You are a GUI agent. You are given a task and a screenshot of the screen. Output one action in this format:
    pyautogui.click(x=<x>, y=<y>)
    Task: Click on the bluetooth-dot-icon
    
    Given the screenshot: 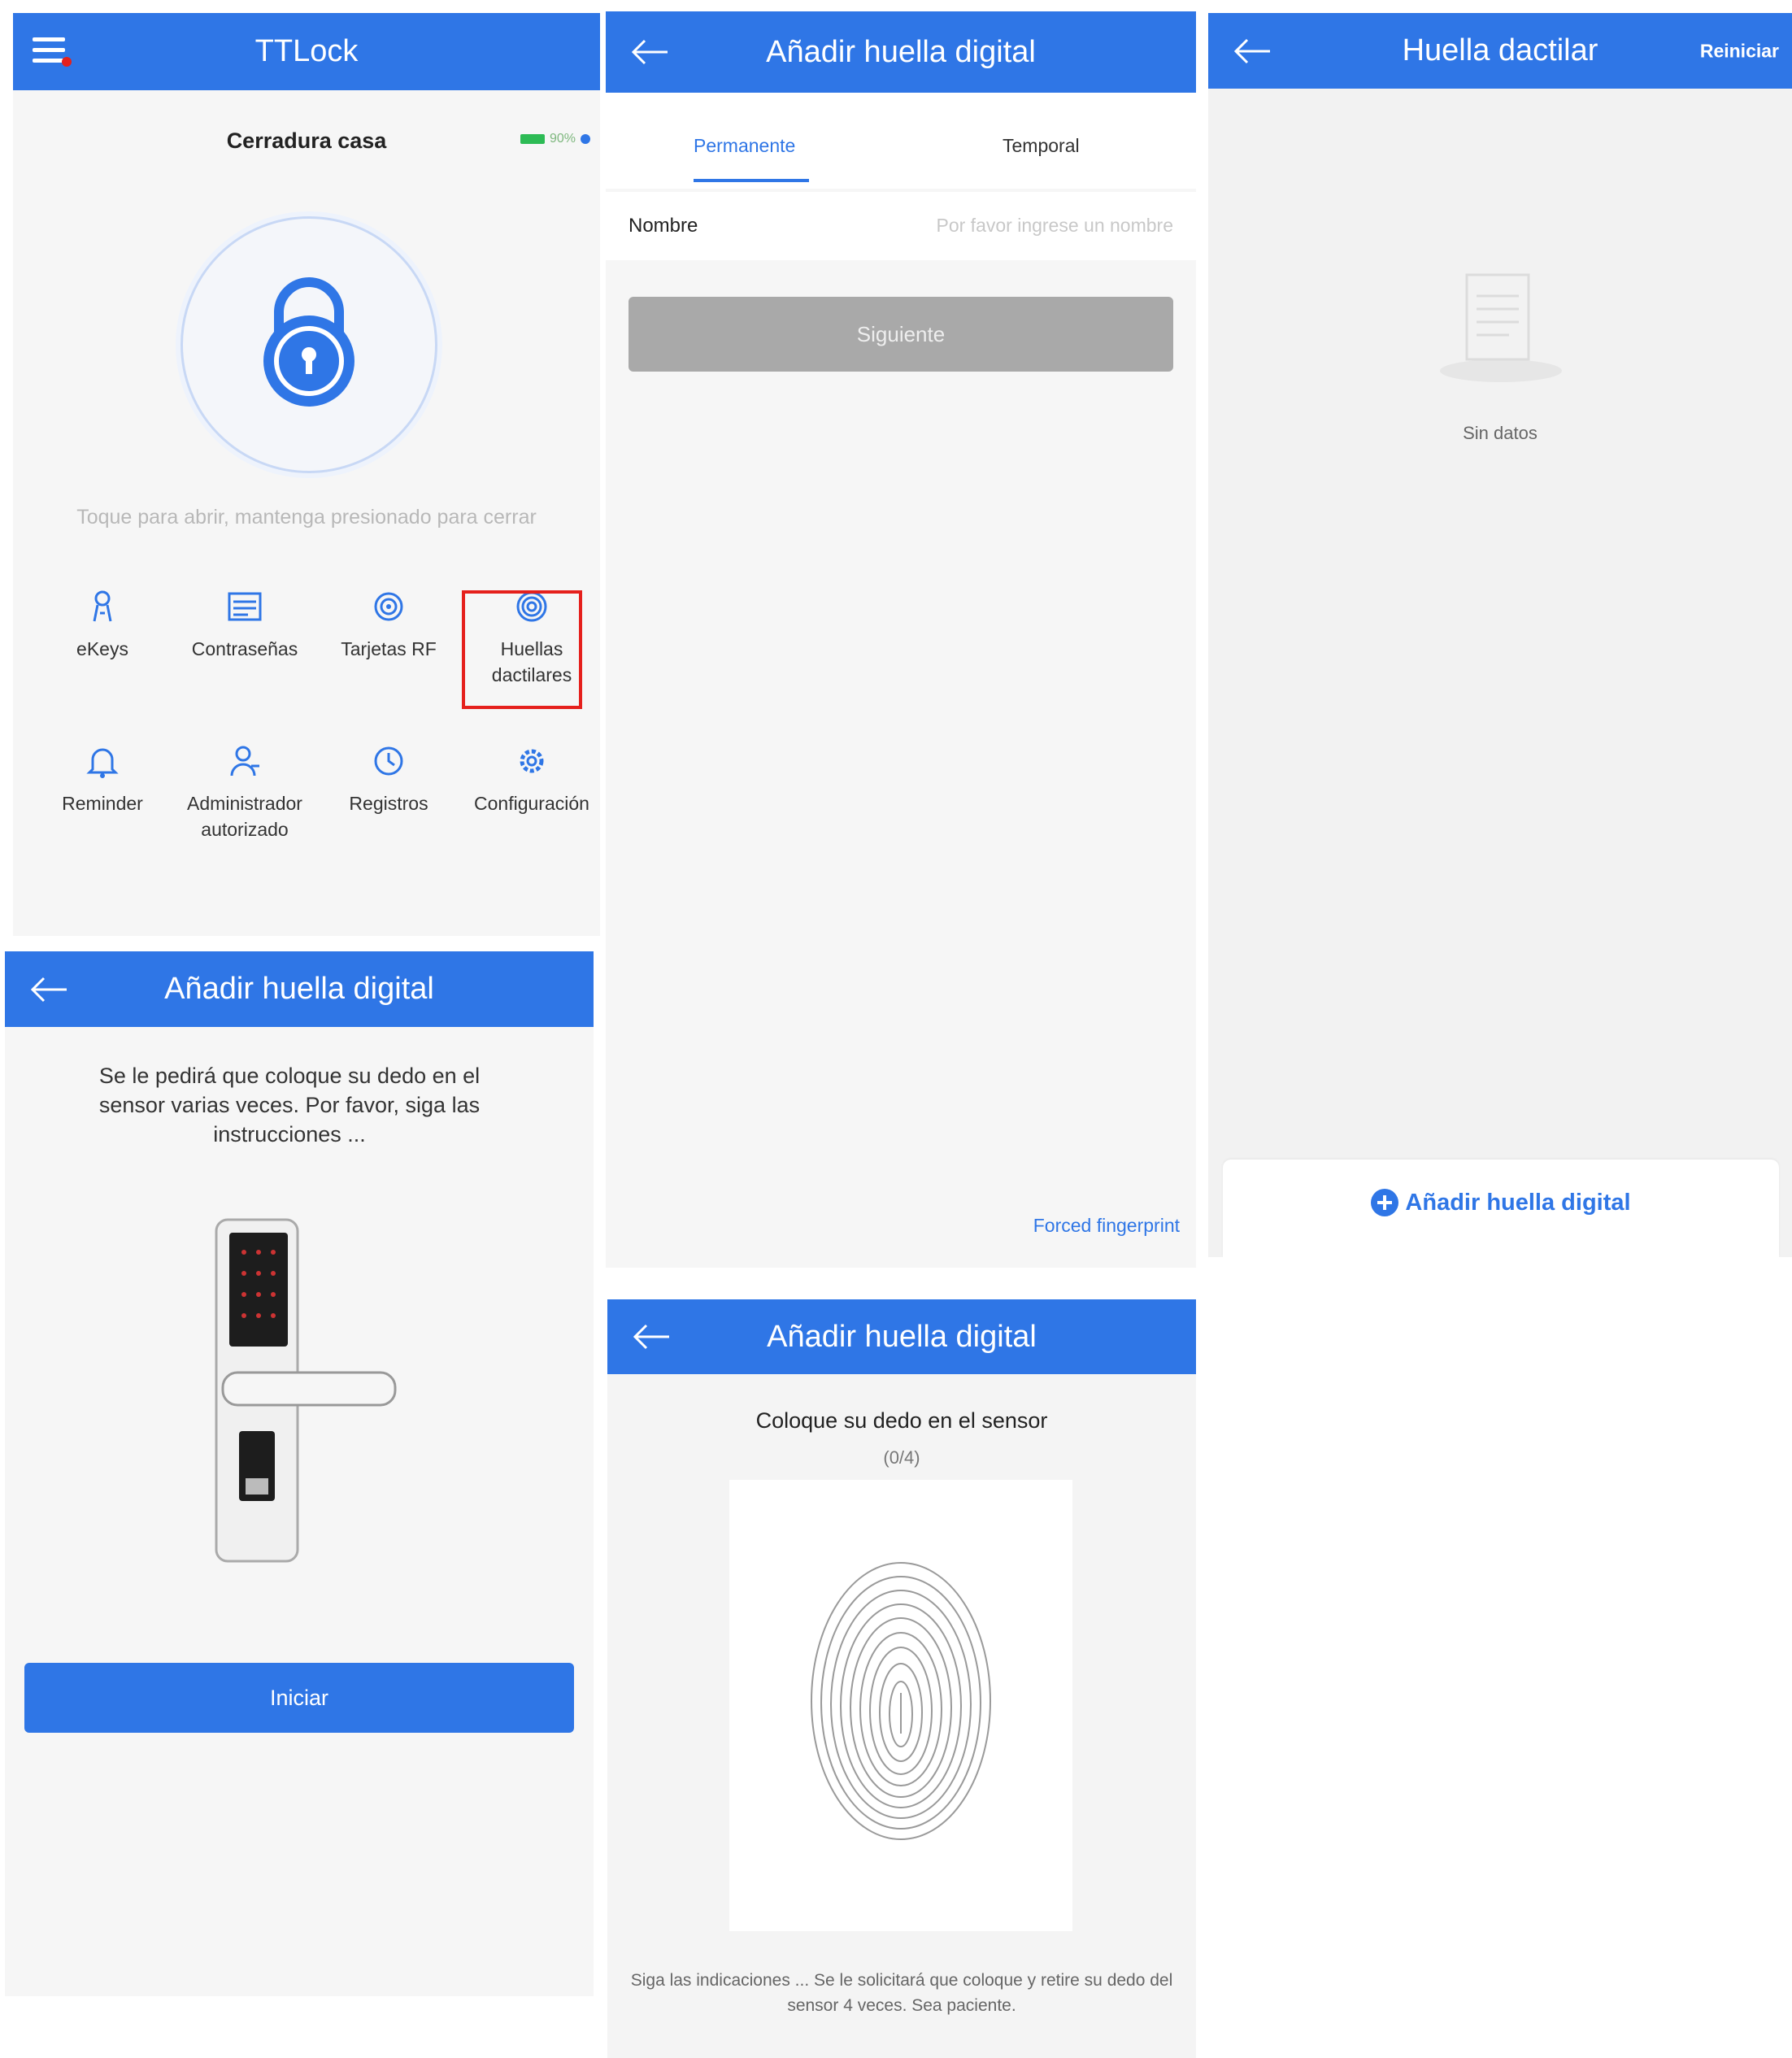 What is the action you would take?
    pyautogui.click(x=585, y=139)
    